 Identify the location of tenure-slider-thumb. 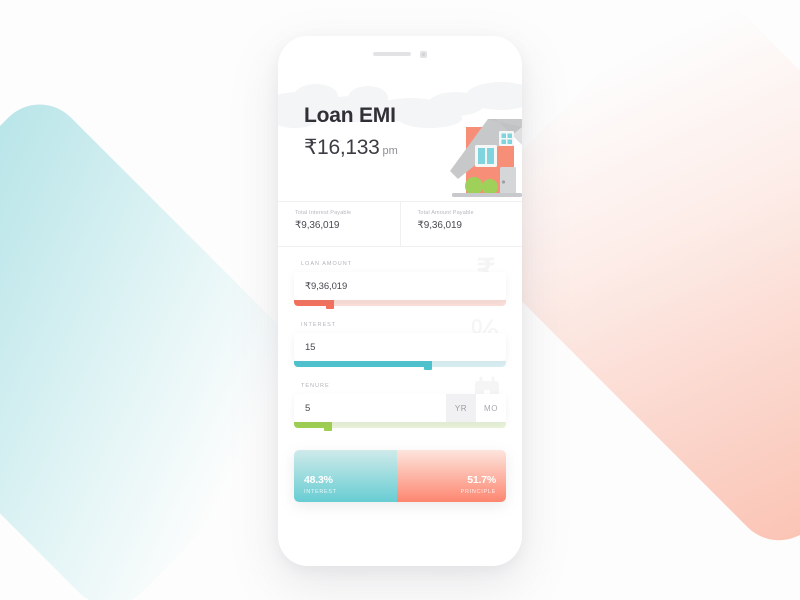
(327, 426).